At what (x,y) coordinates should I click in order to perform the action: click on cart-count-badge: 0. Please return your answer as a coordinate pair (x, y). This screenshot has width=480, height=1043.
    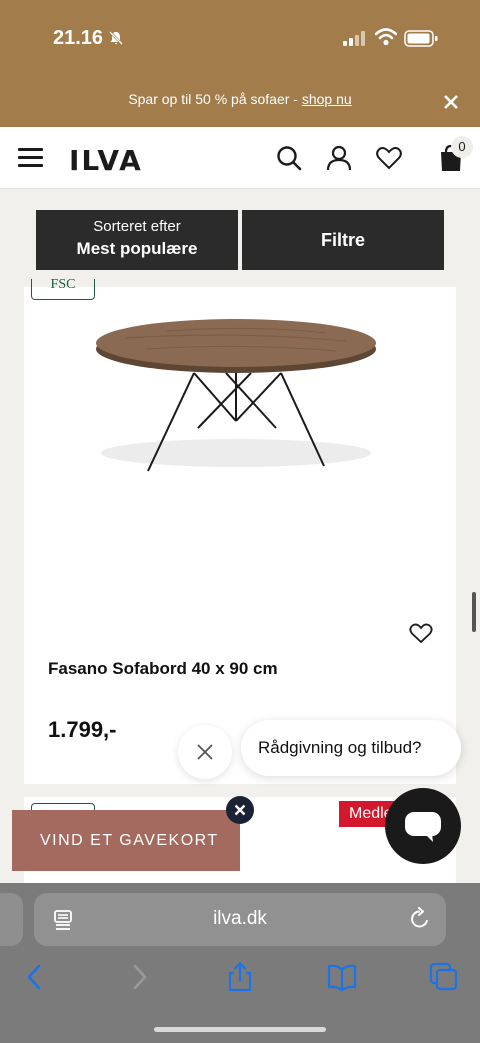
    Looking at the image, I should click on (462, 147).